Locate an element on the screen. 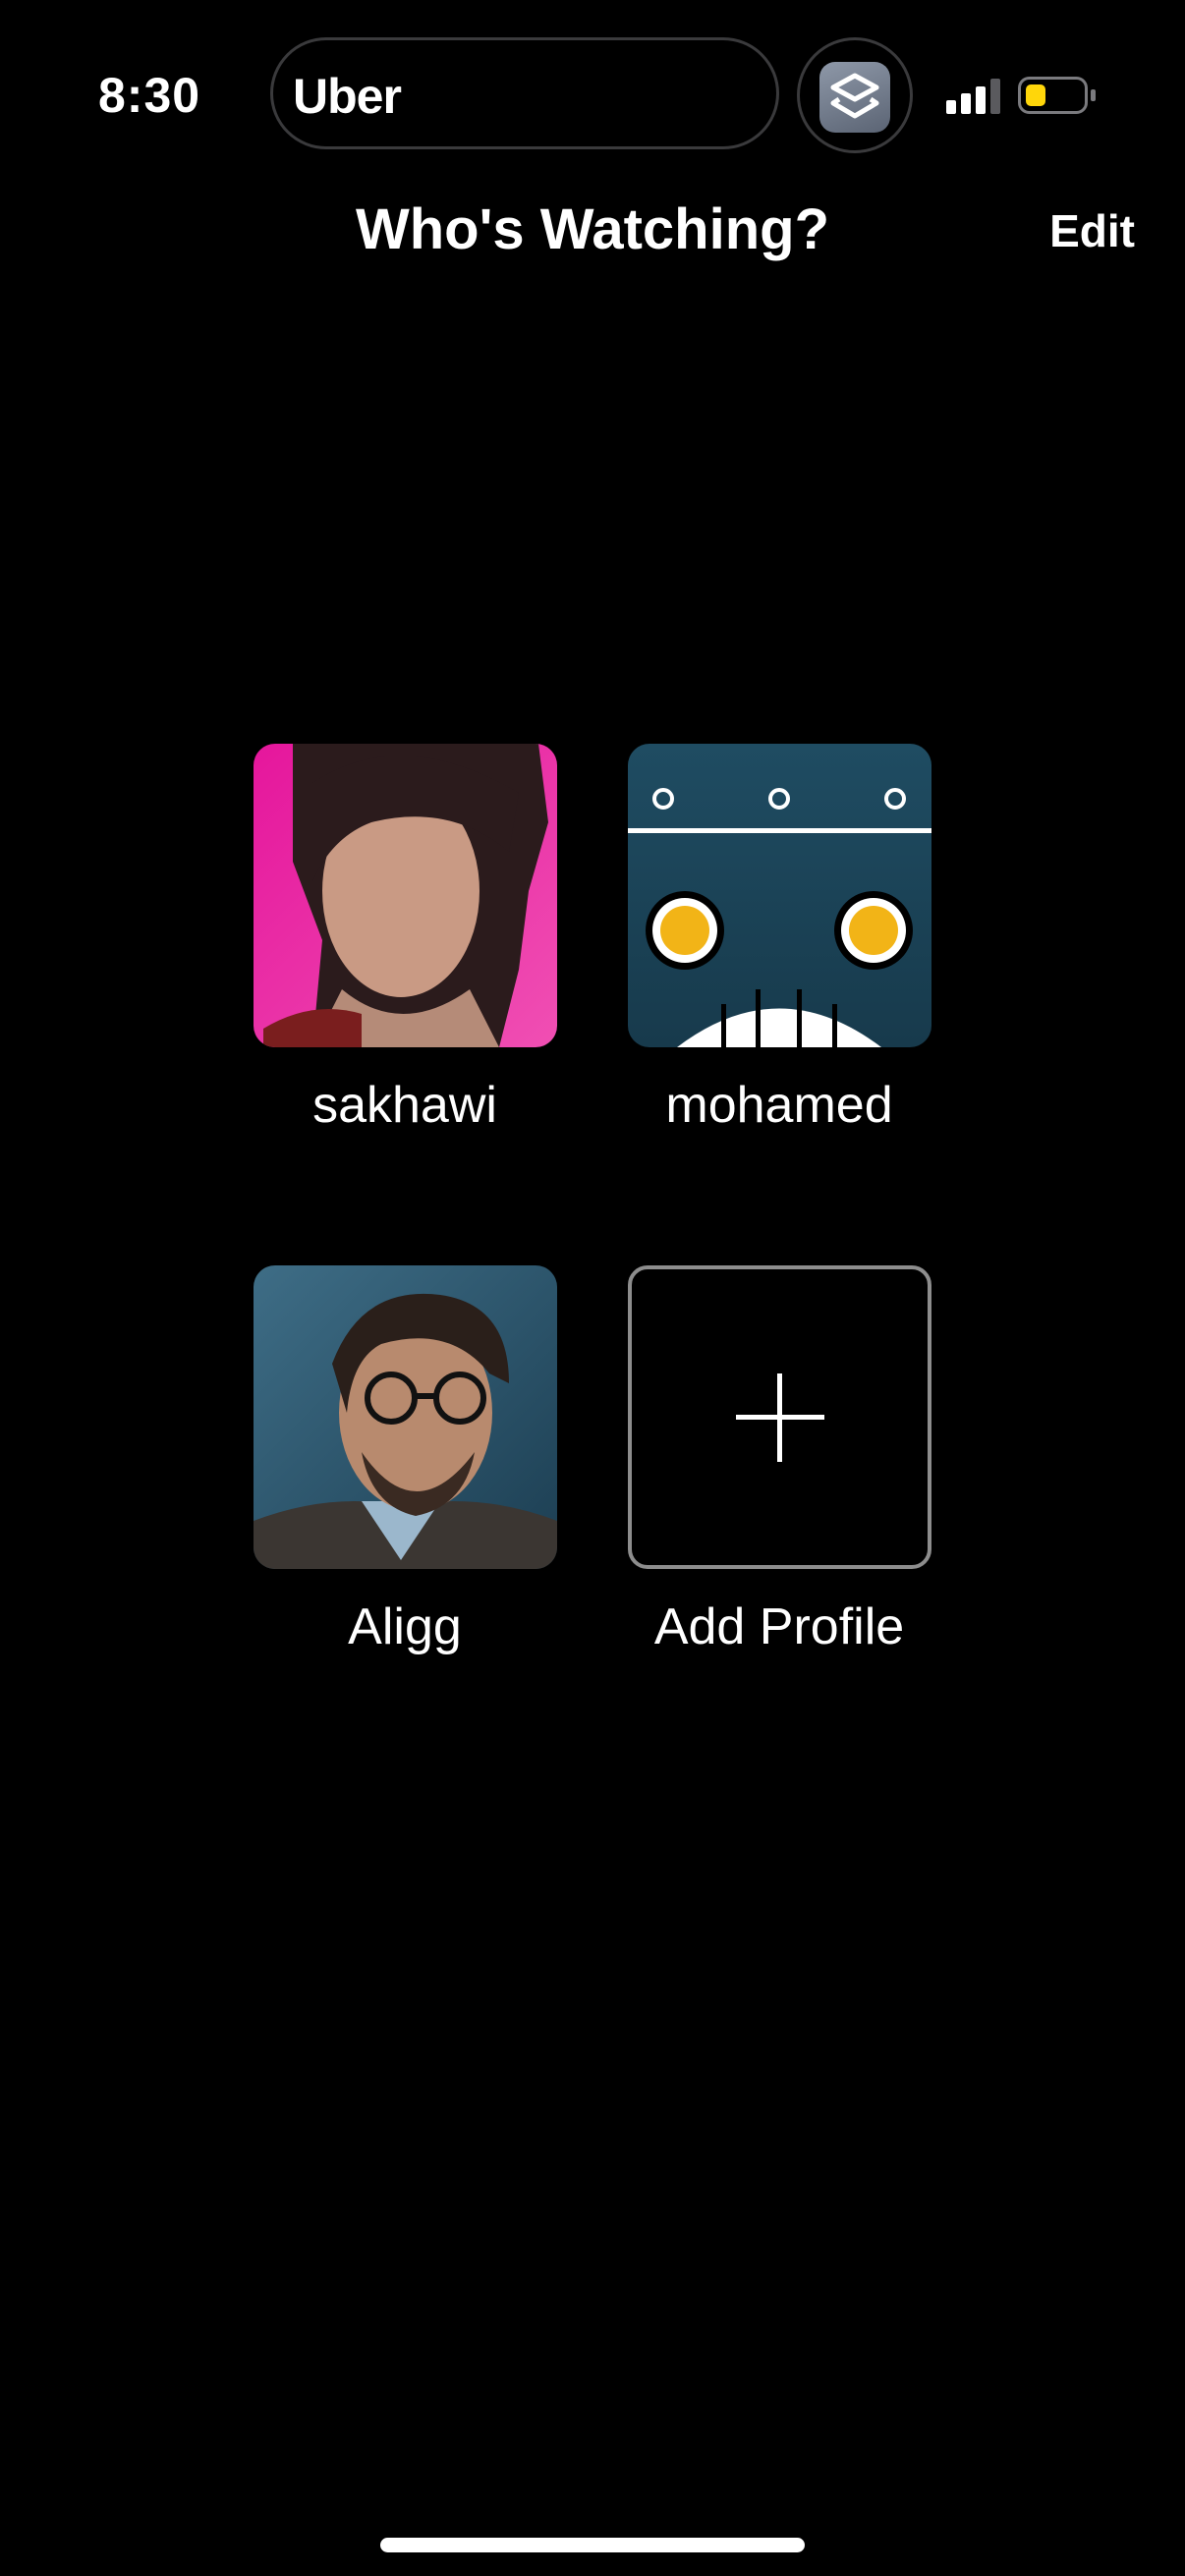 The image size is (1185, 2576). profile-name: sakhawi is located at coordinates (405, 1105).